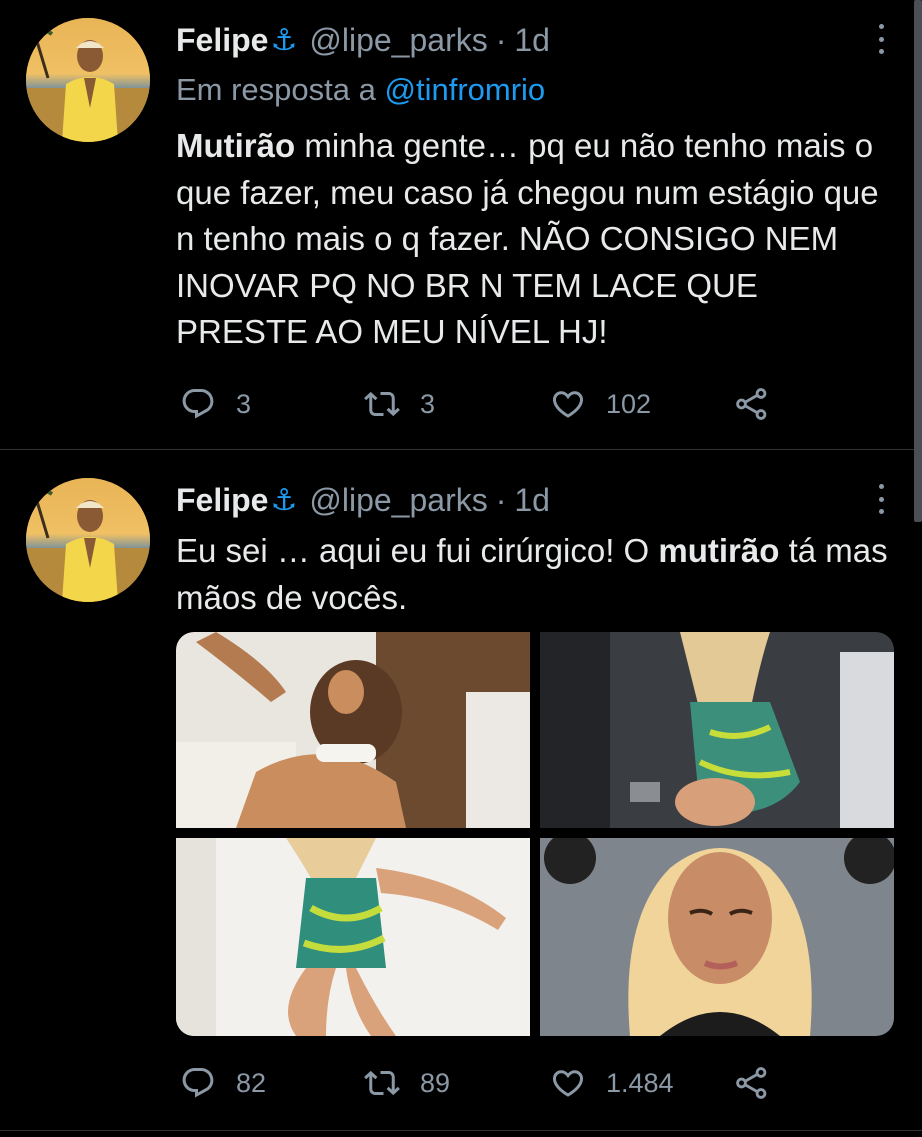 The height and width of the screenshot is (1137, 922). I want to click on divider, so click(461, 1130).